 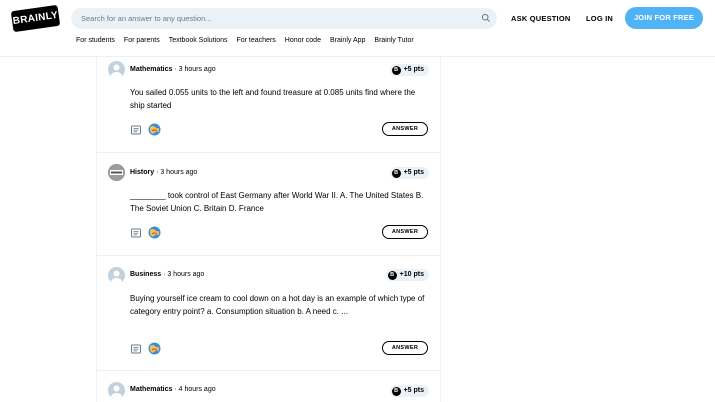 I want to click on nav-for-parents: For parents, so click(x=142, y=40).